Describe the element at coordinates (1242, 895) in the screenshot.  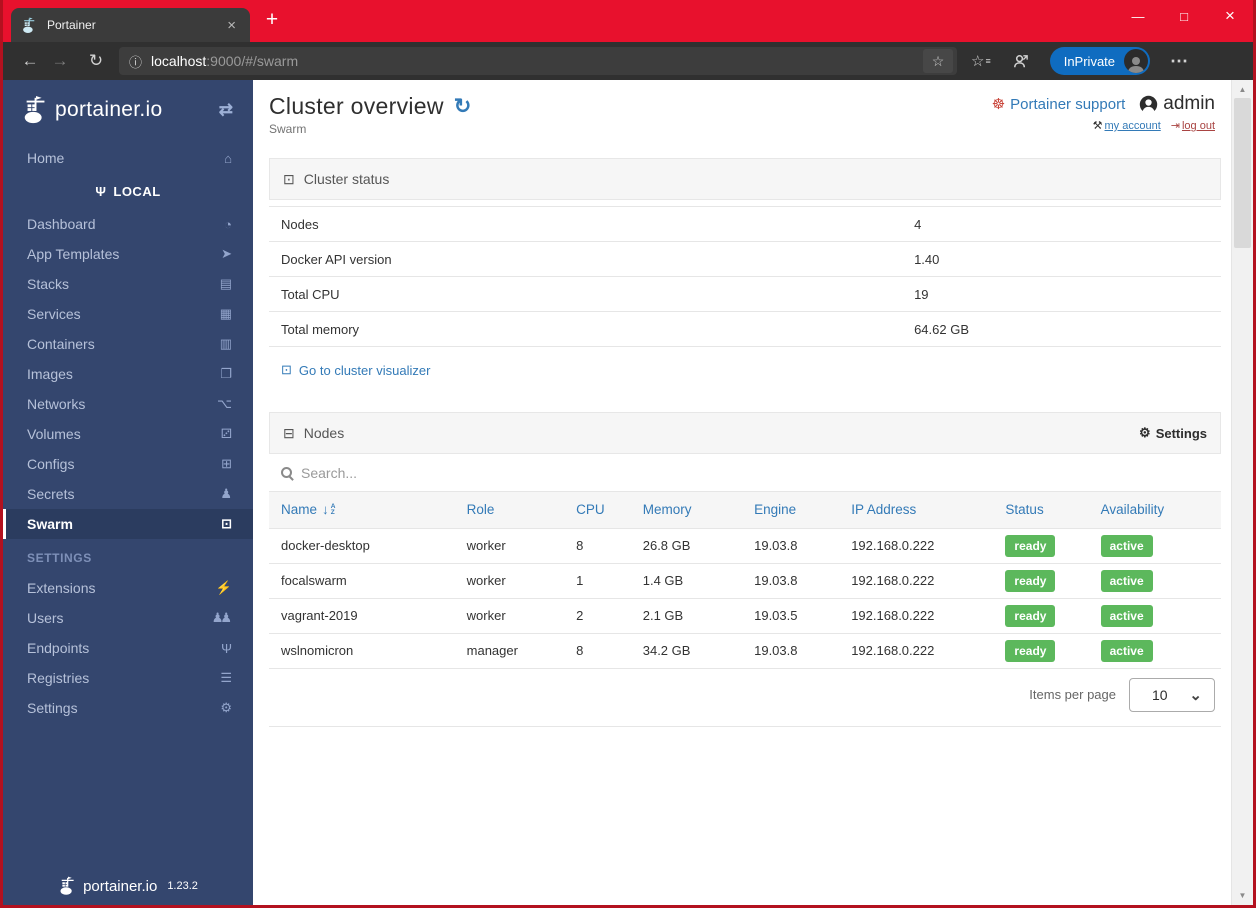
I see `scroll-down-icon: ▼` at that location.